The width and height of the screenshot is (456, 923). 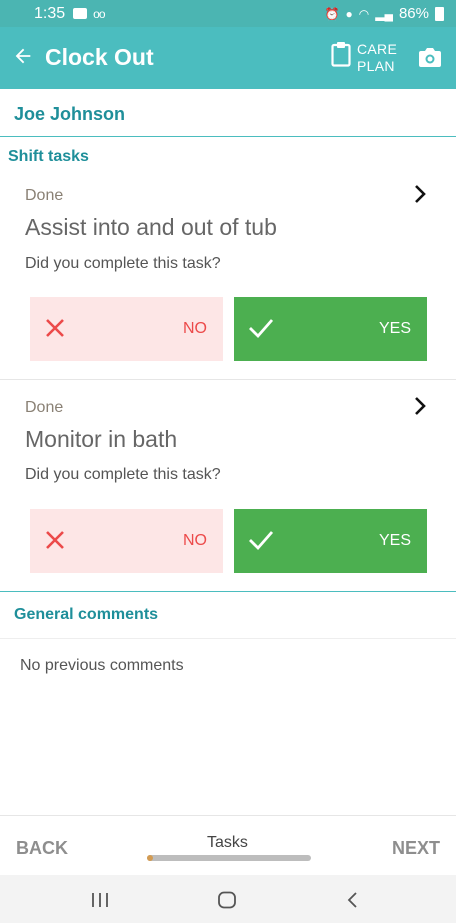 I want to click on clipboard-icon, so click(x=341, y=54).